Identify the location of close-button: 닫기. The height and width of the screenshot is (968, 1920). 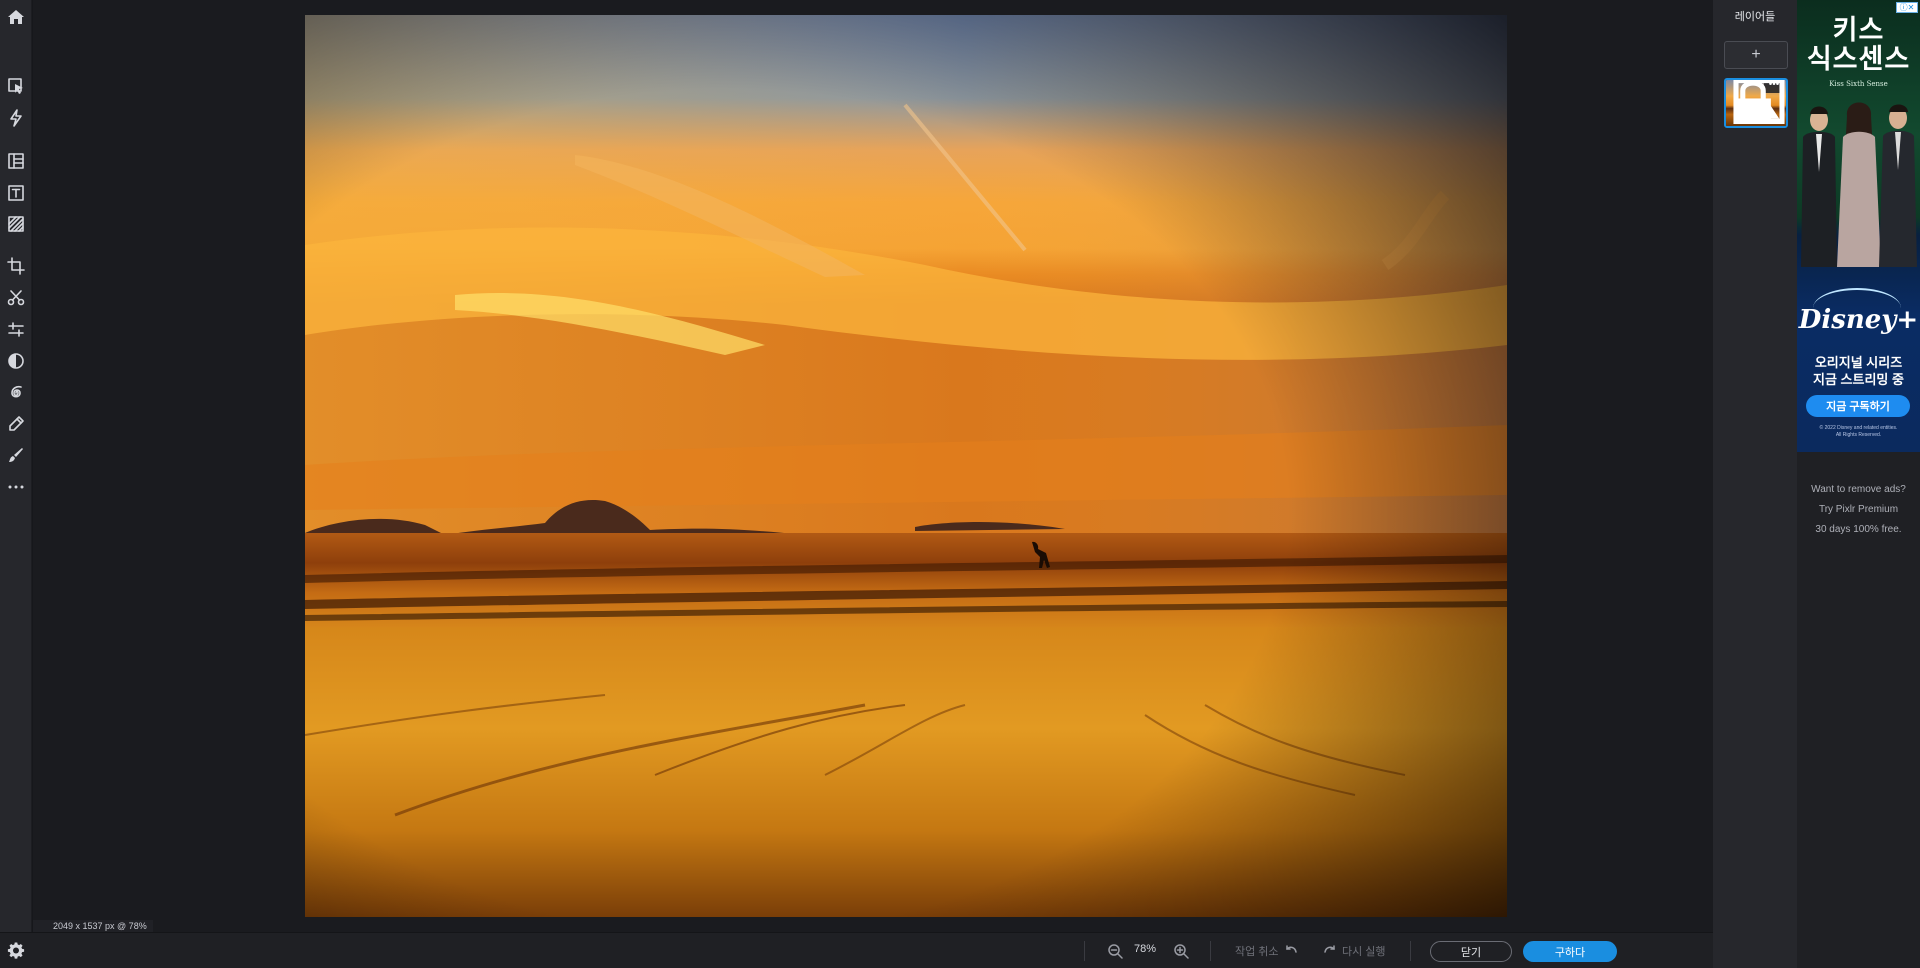
(1471, 951).